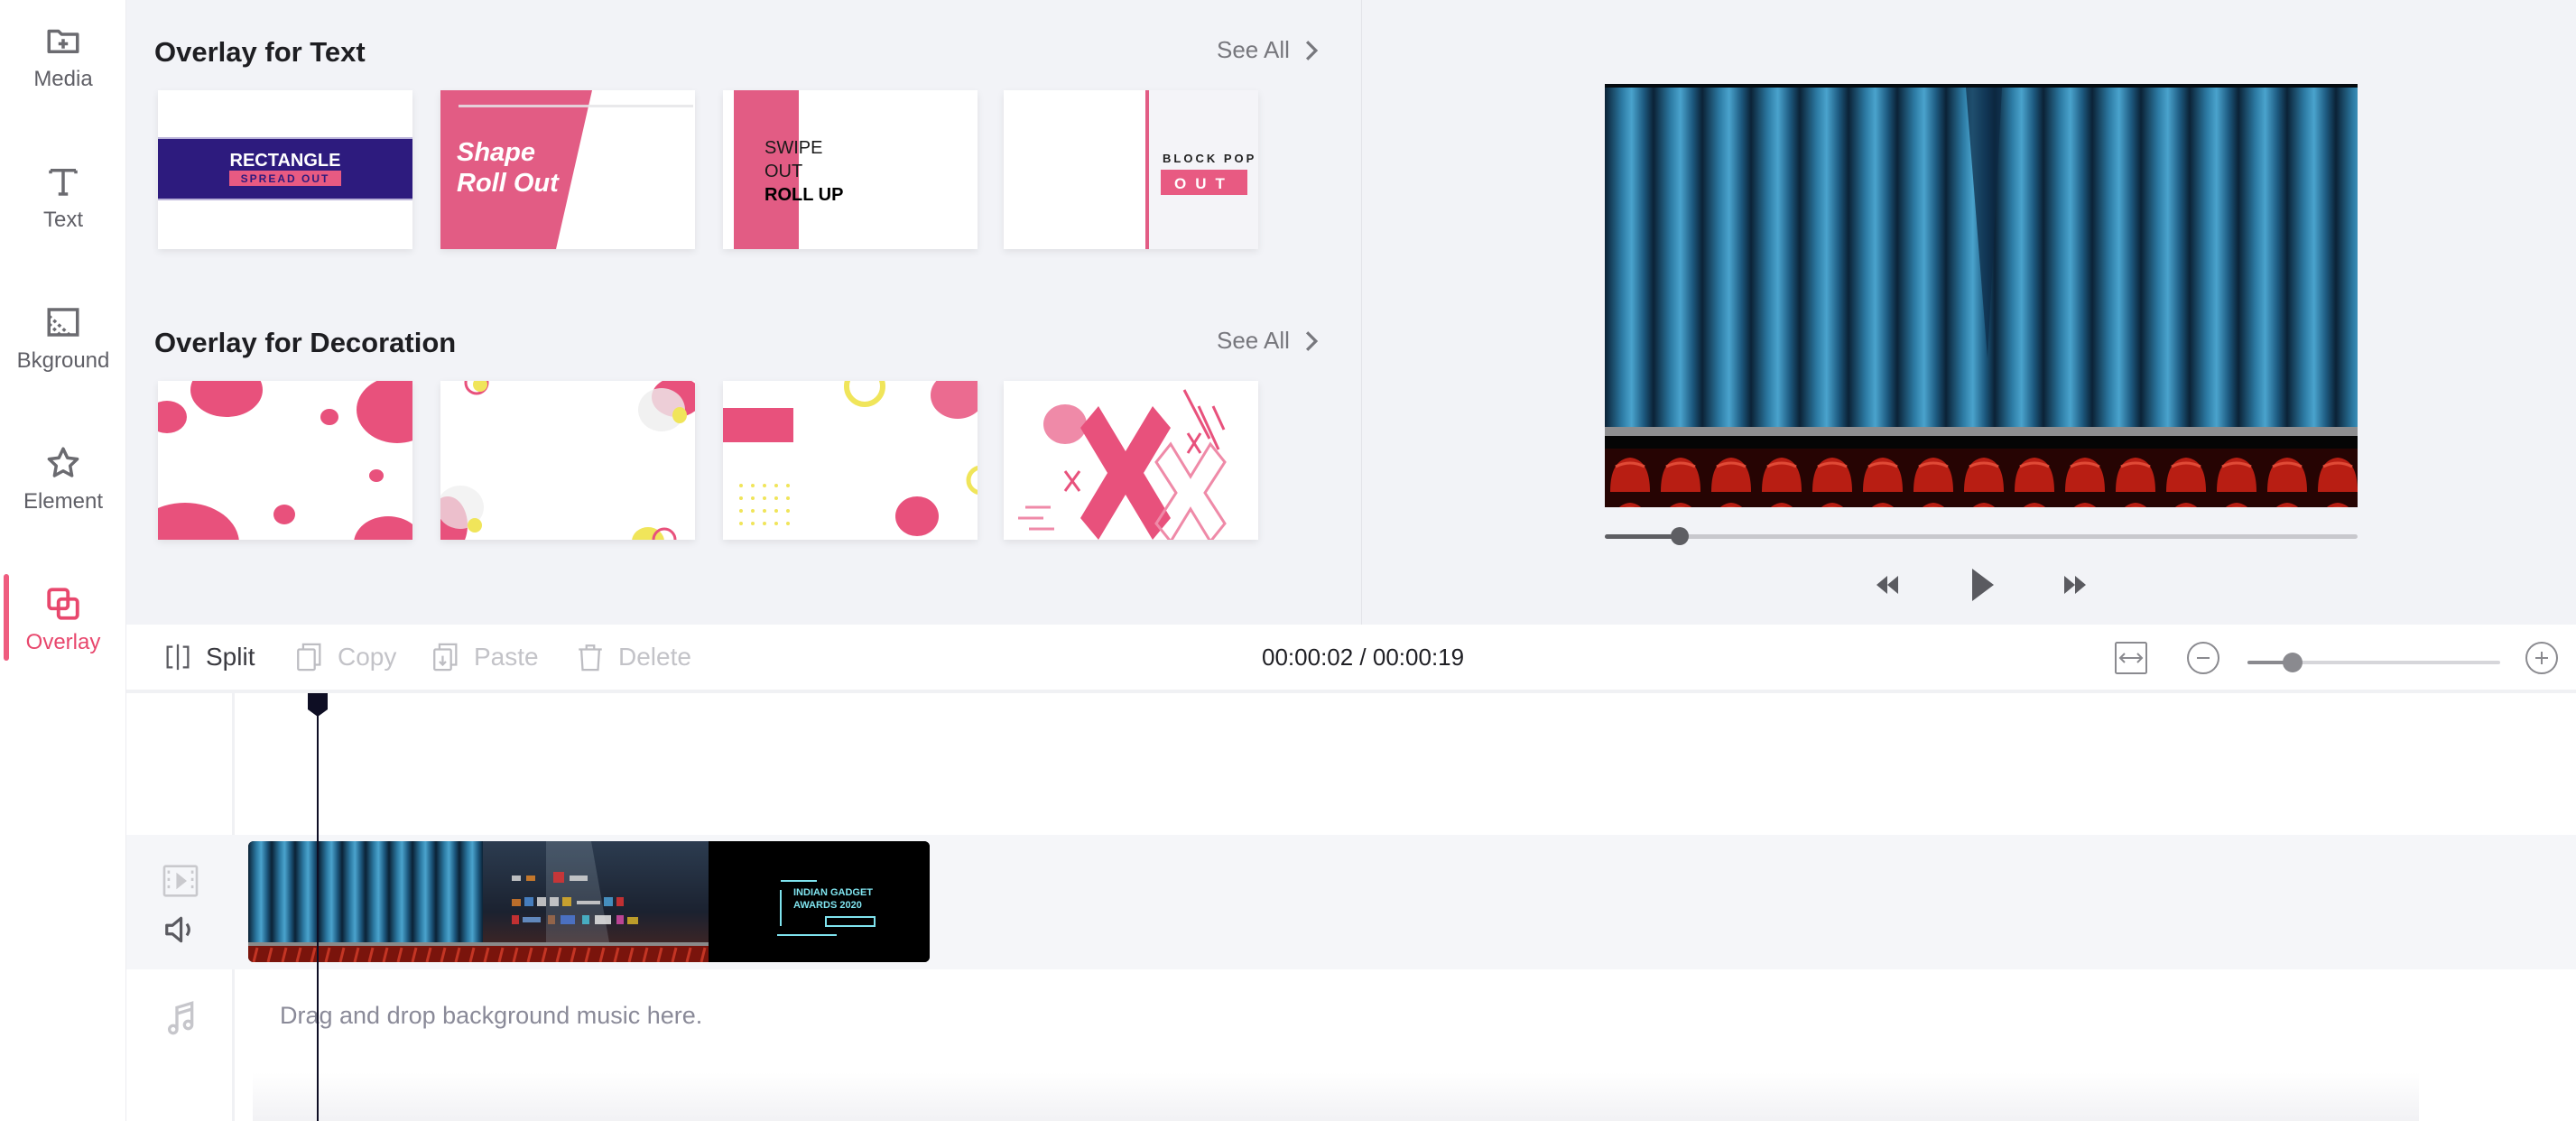 This screenshot has height=1121, width=2576. I want to click on video-track-icon, so click(180, 881).